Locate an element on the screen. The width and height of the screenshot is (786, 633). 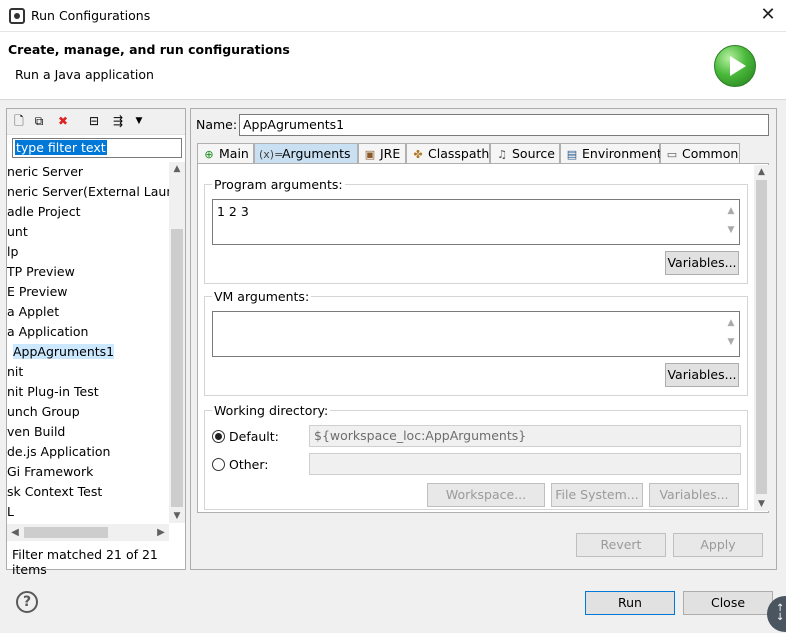
default-radio is located at coordinates (218, 436).